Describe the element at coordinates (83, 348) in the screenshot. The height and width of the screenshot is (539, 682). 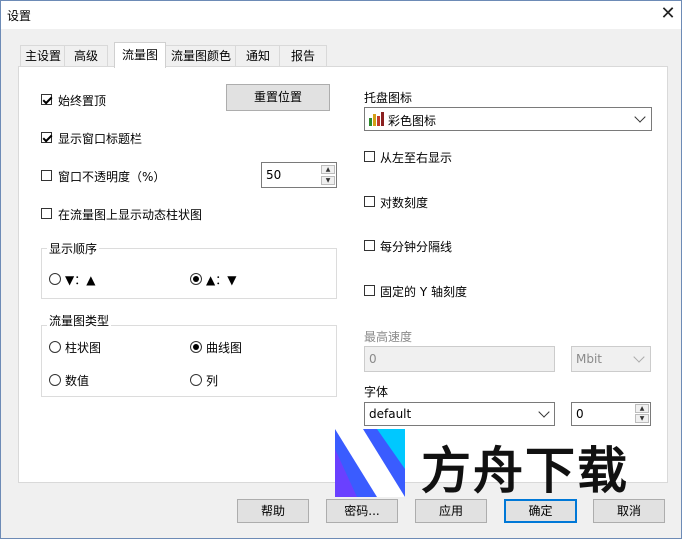
I see `graph-type-bar-label: 柱状图` at that location.